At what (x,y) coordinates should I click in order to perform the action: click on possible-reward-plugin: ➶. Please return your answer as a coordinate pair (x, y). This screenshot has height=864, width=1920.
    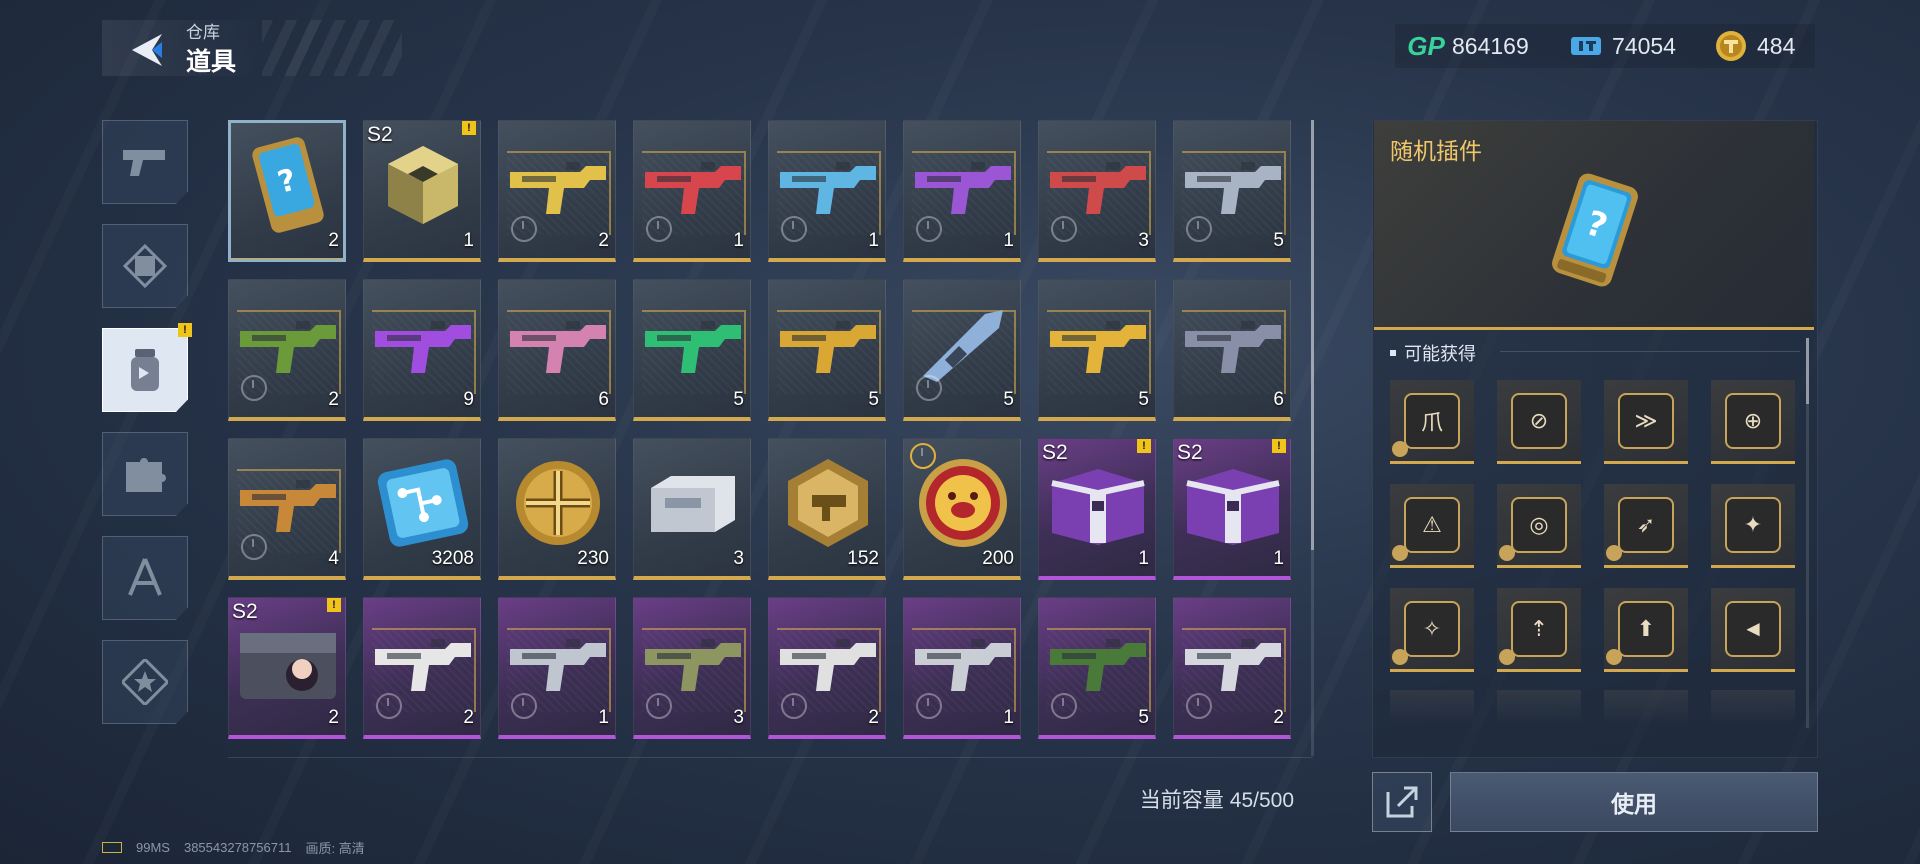
    Looking at the image, I should click on (1646, 526).